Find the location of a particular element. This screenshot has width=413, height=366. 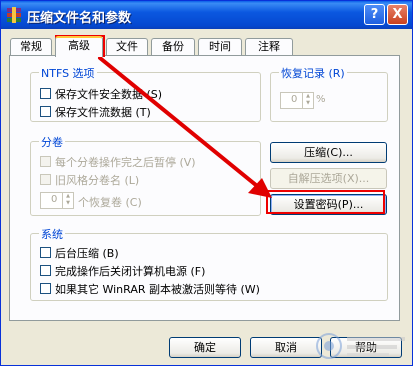

recovery-volumes-spinner: 0 ▲ ▼ is located at coordinates (57, 200).